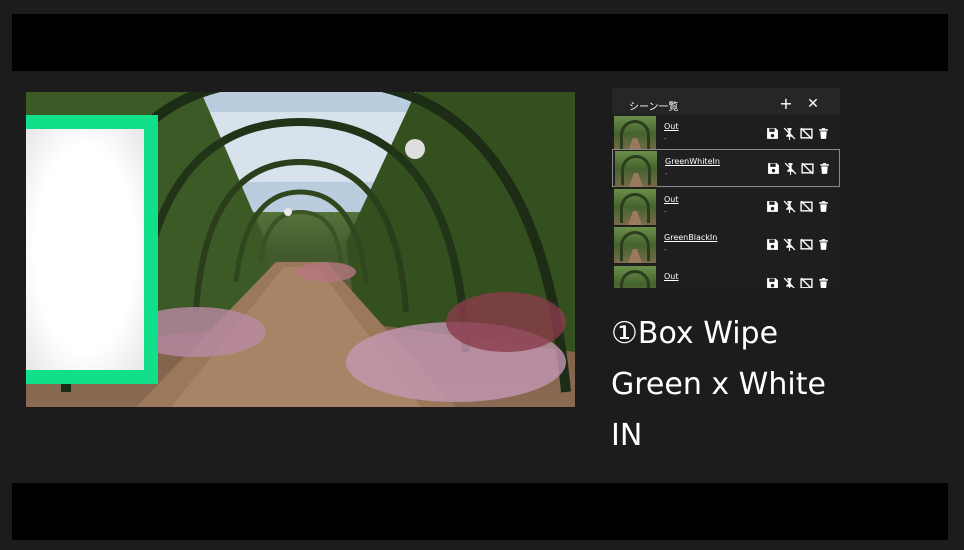 The width and height of the screenshot is (964, 550). Describe the element at coordinates (786, 104) in the screenshot. I see `add-scene-button: +` at that location.